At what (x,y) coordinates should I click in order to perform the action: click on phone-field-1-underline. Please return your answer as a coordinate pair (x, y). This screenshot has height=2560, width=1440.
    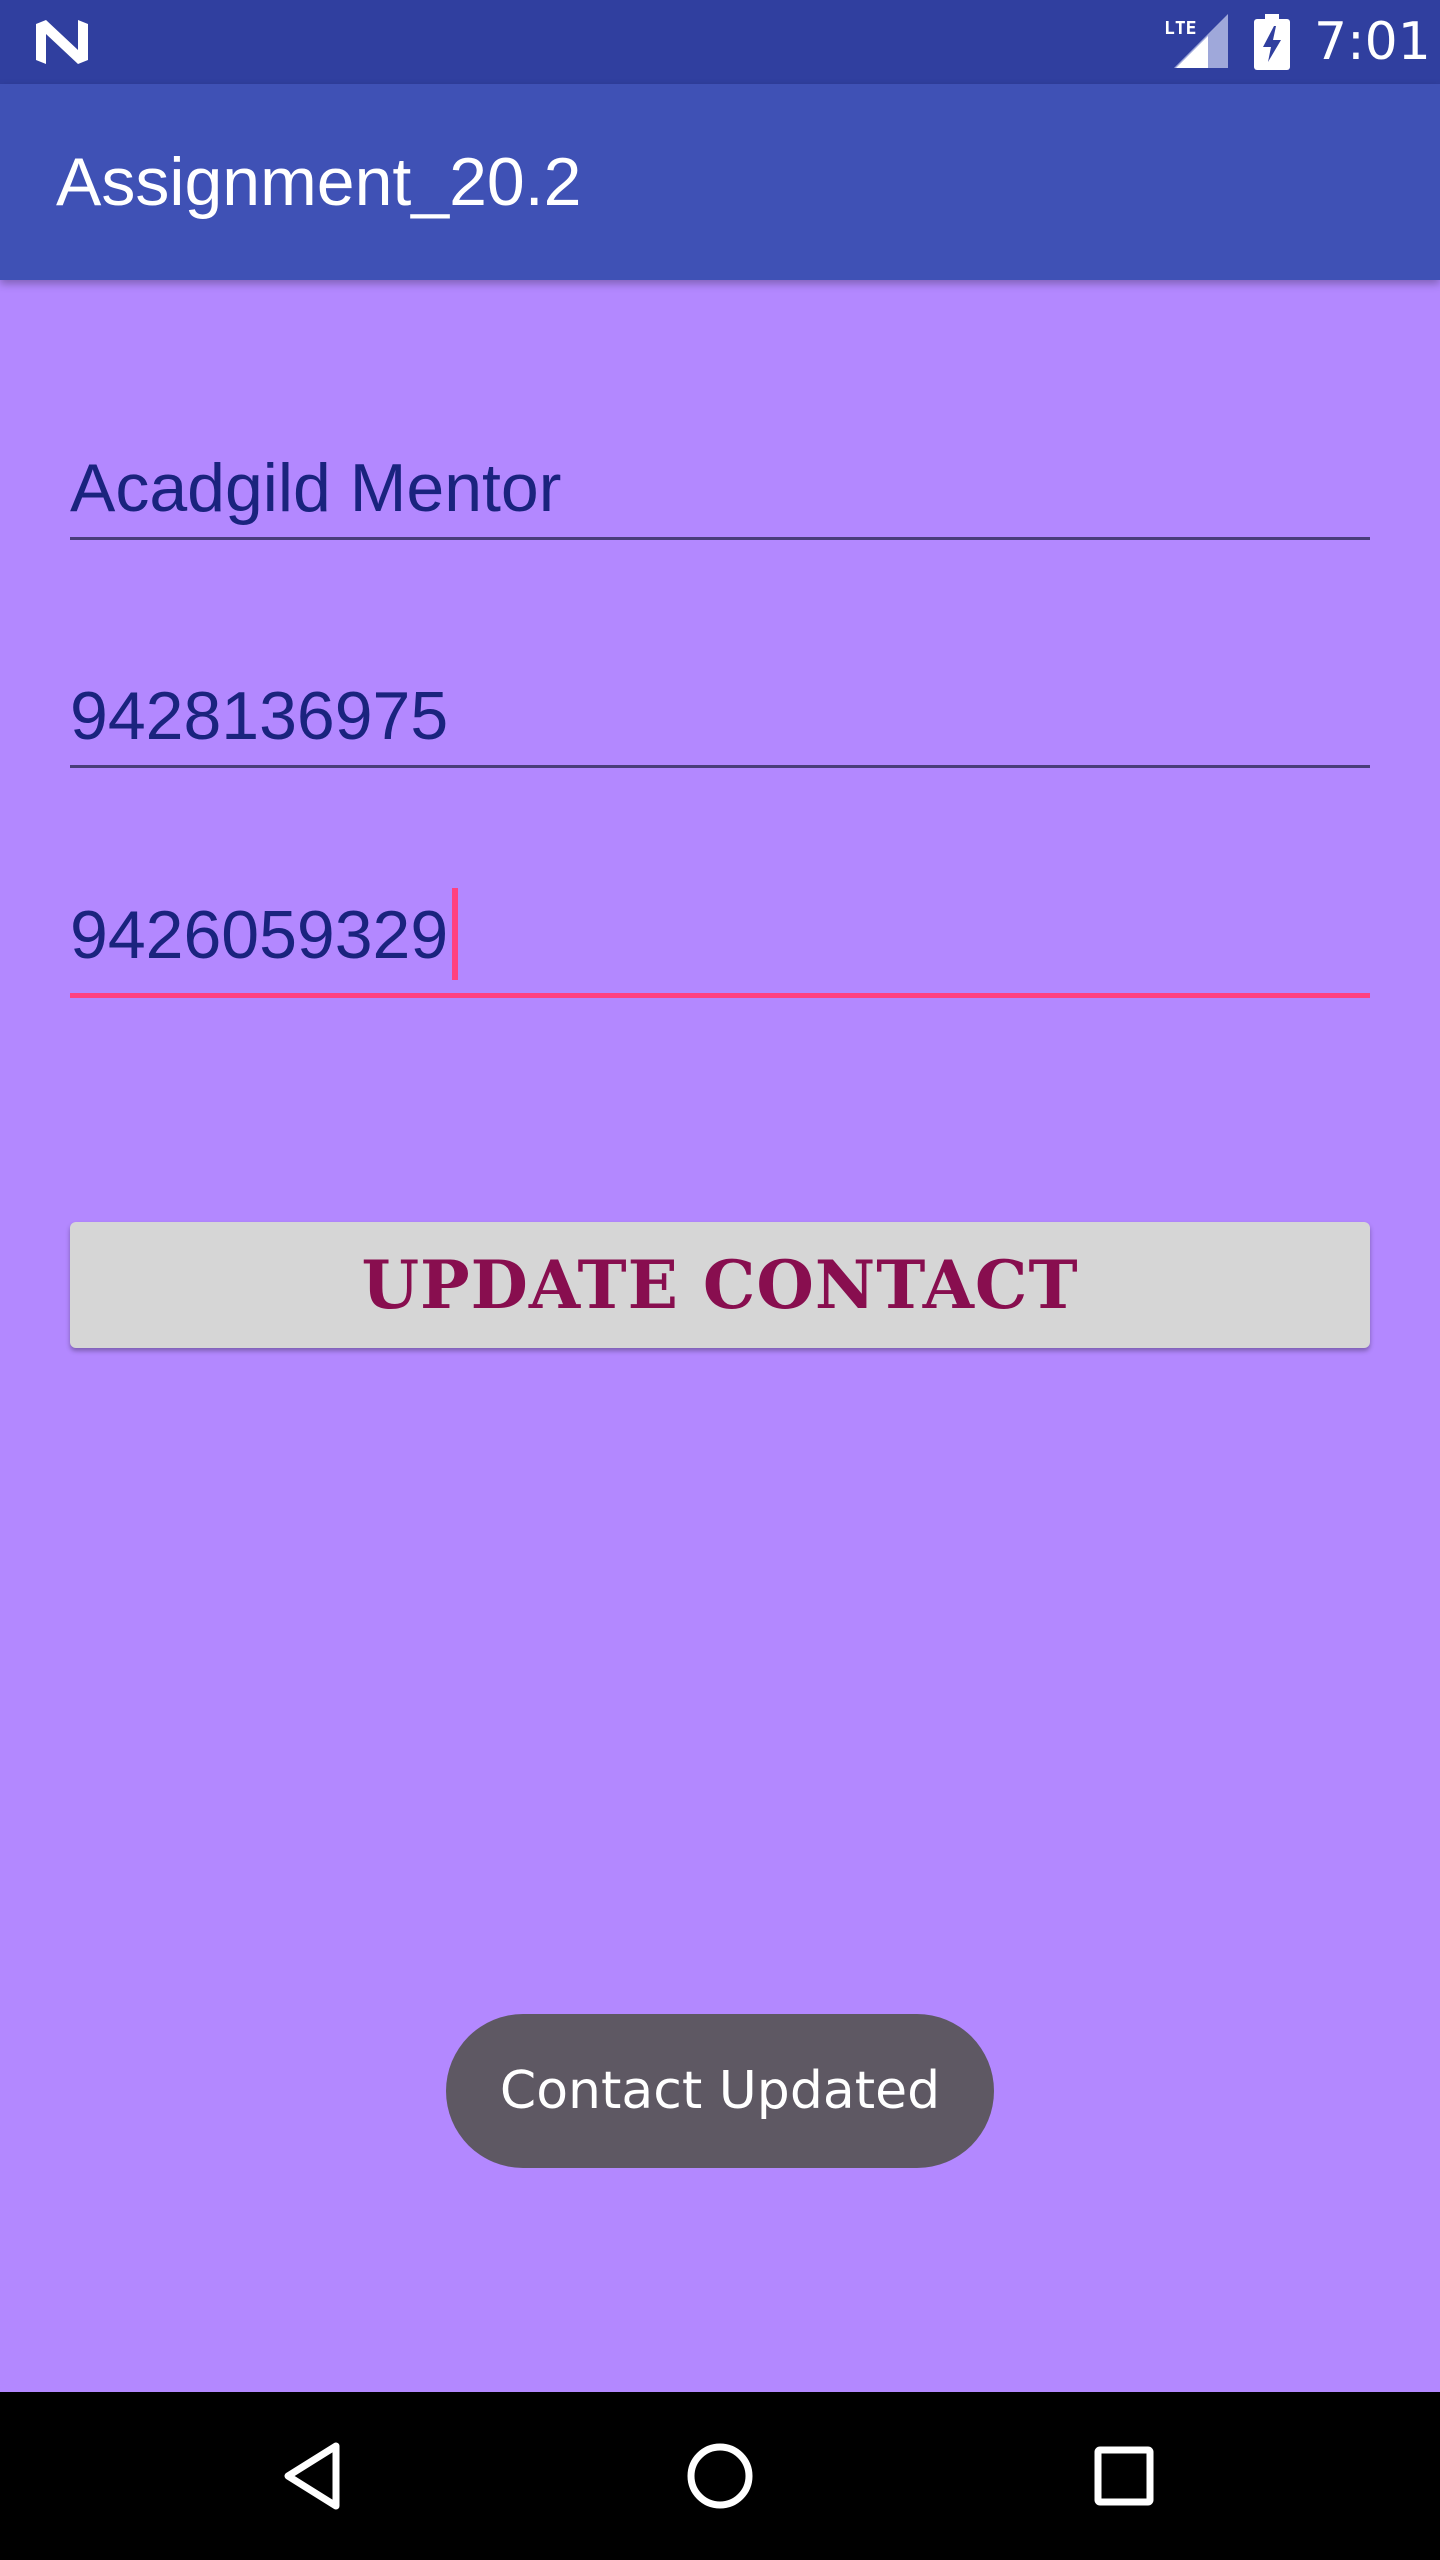
    Looking at the image, I should click on (720, 766).